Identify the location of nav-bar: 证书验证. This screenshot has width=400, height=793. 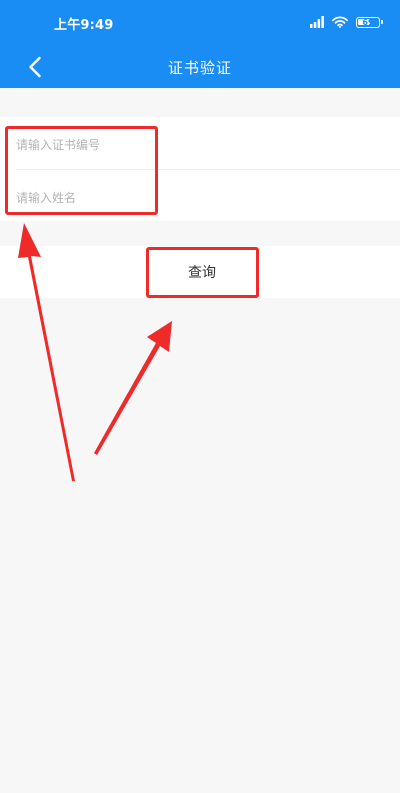
(200, 67).